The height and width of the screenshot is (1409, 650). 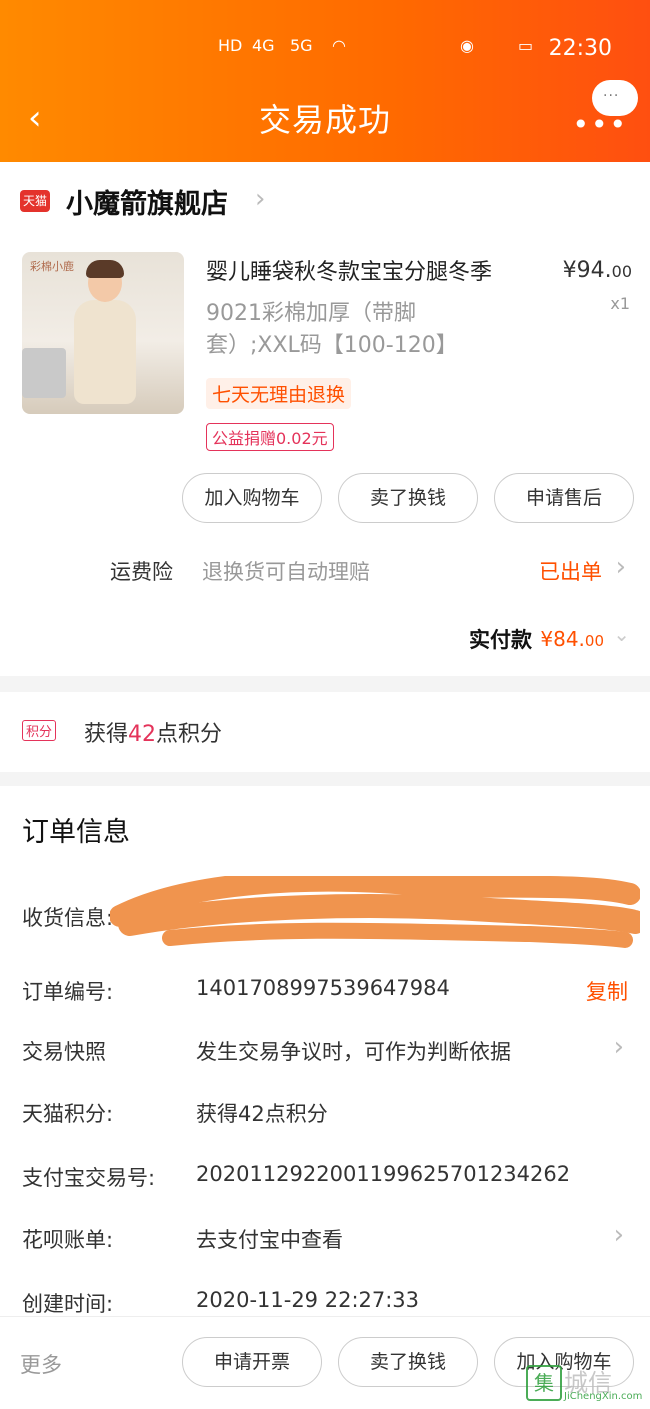 I want to click on snapshot-value: 发生交易争议时，可作为判断依据, so click(x=353, y=1051).